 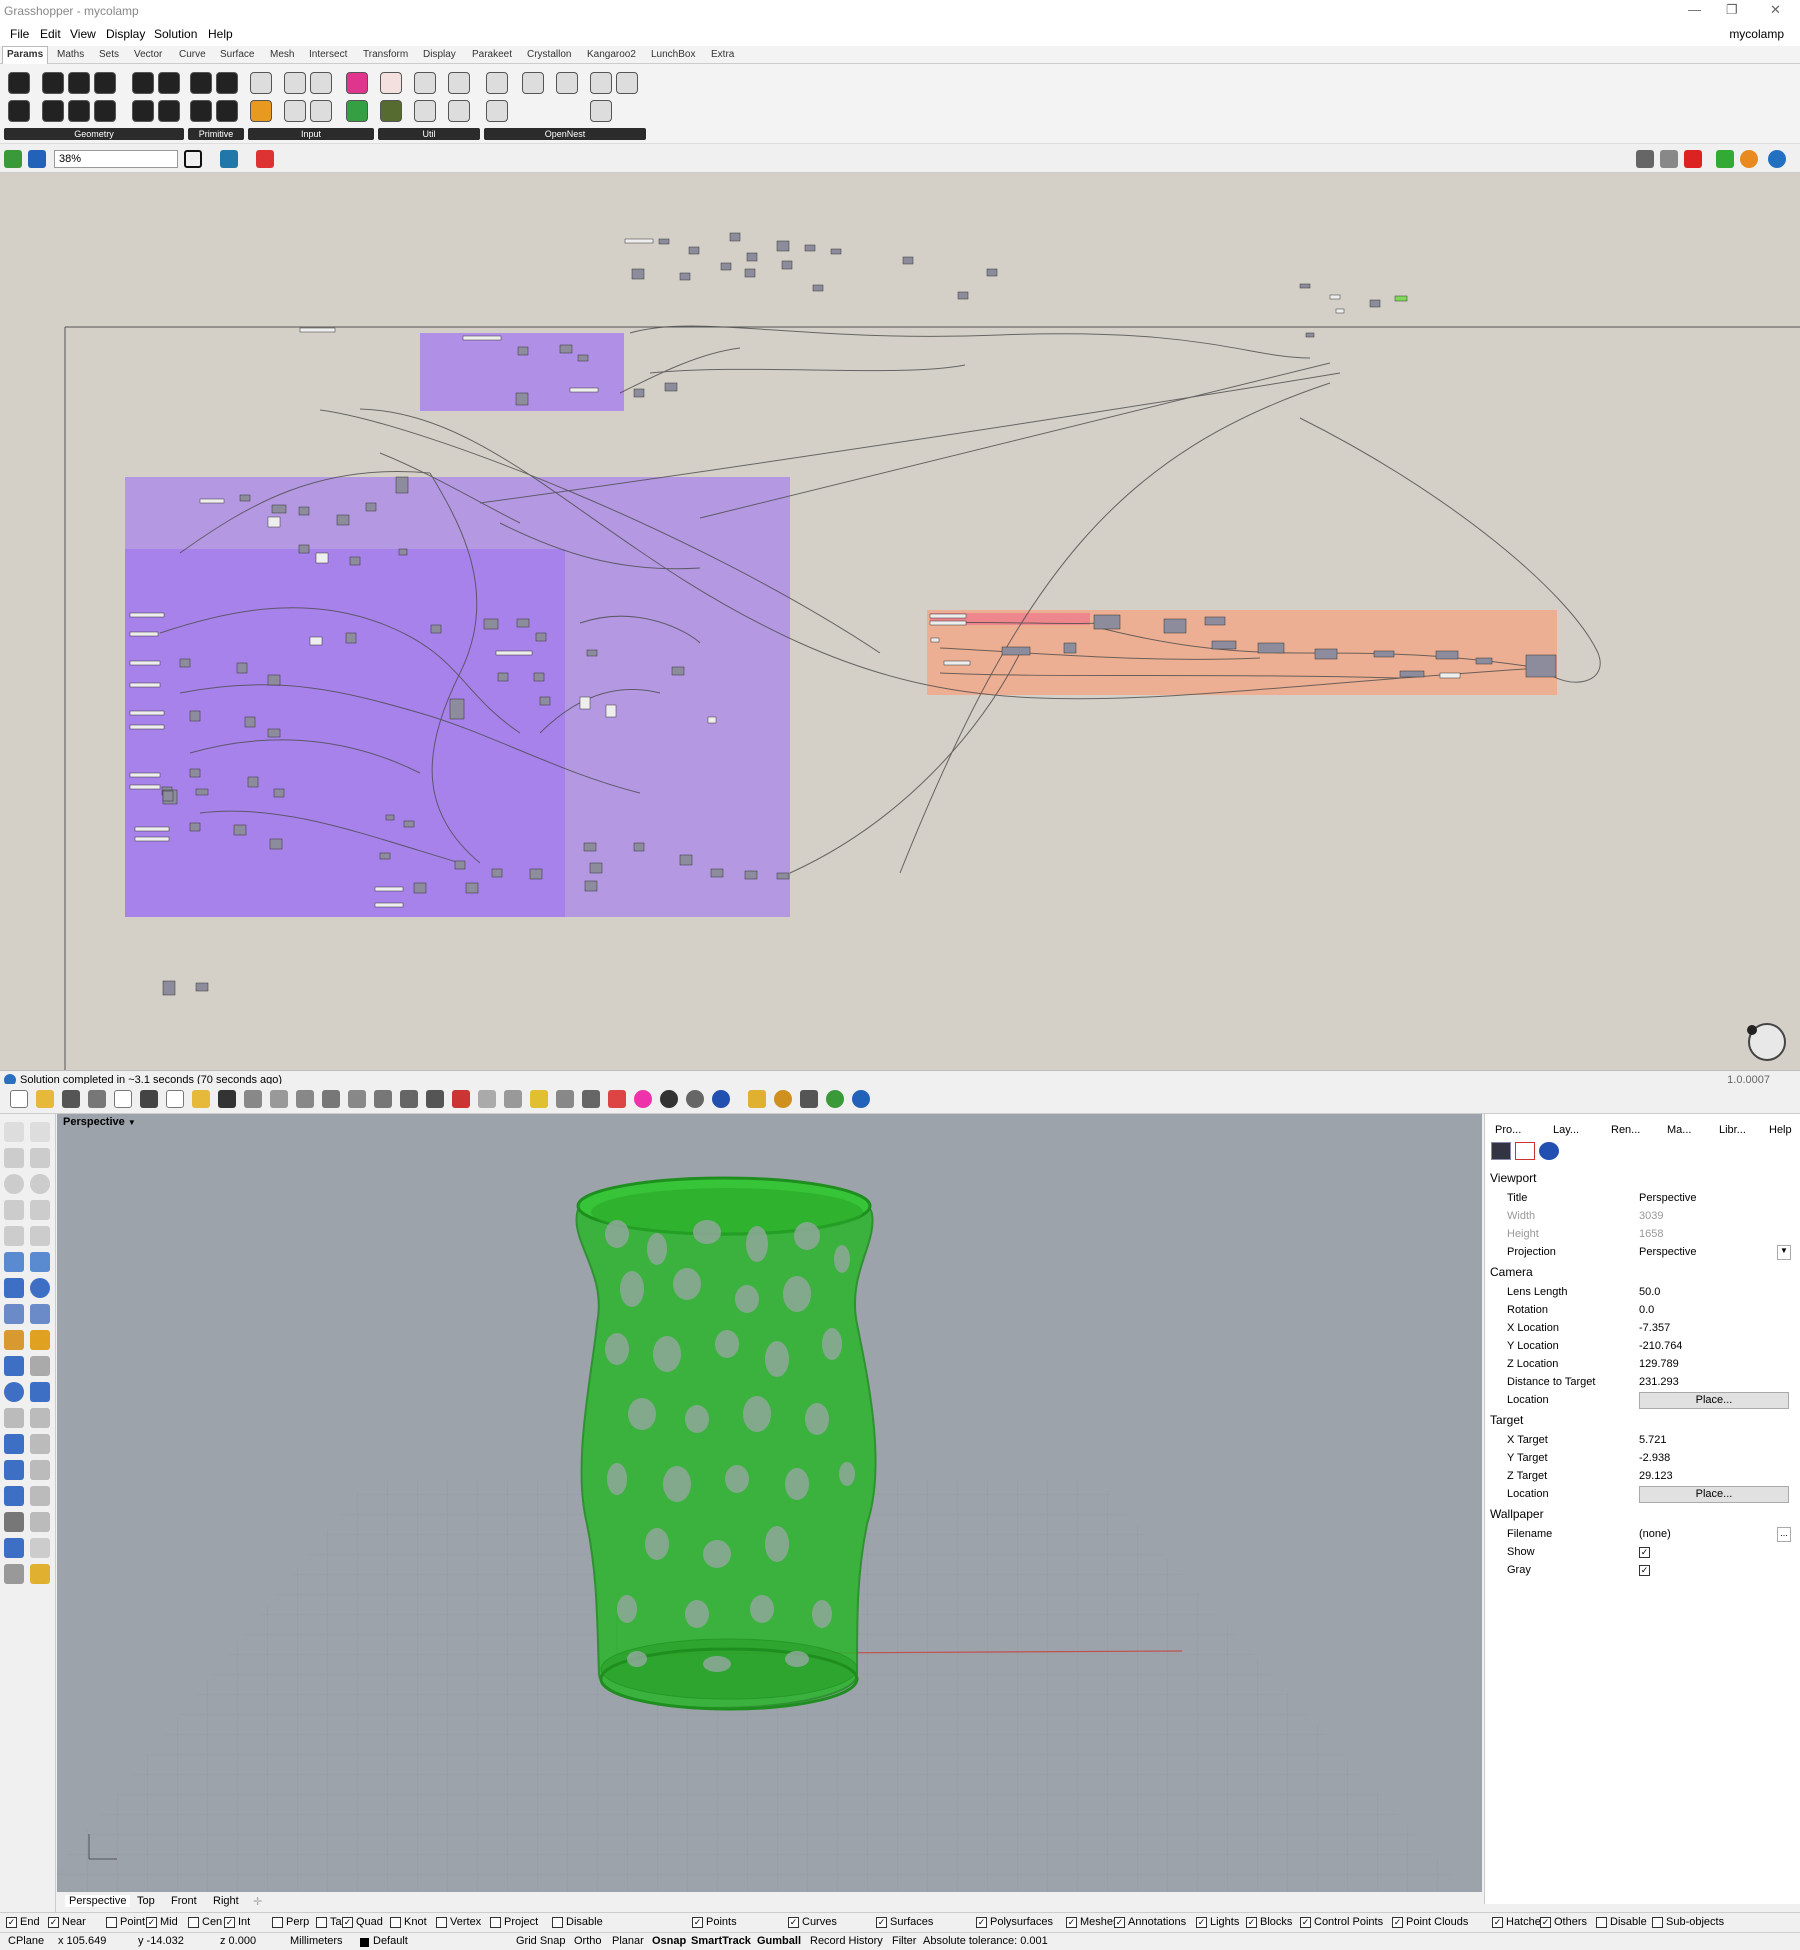 What do you see at coordinates (331, 1099) in the screenshot?
I see `zoom-window-icon` at bounding box center [331, 1099].